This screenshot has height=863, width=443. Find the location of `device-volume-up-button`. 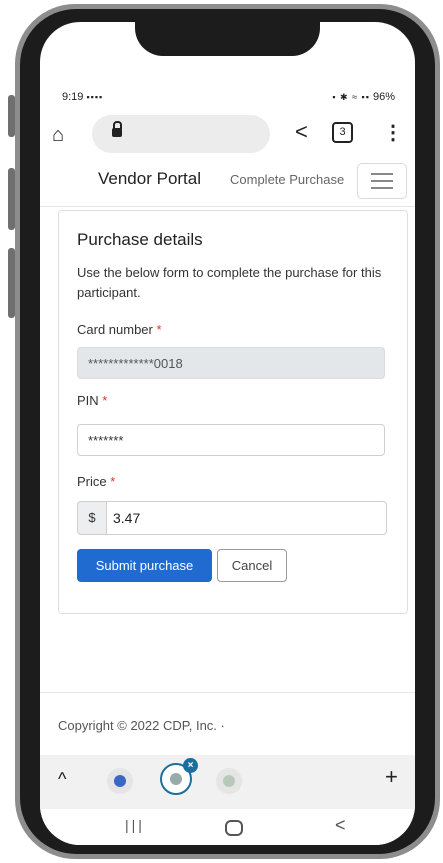

device-volume-up-button is located at coordinates (11, 116).